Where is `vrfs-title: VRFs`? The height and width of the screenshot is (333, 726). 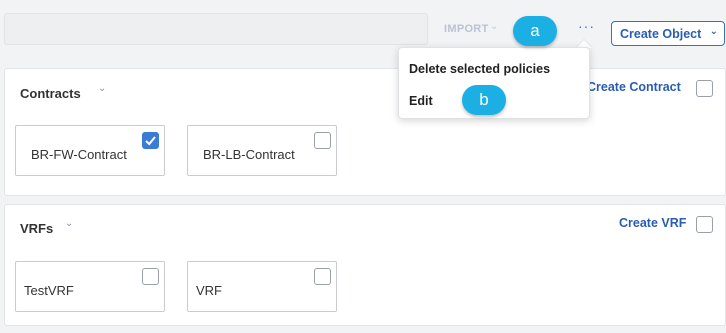
vrfs-title: VRFs is located at coordinates (37, 228).